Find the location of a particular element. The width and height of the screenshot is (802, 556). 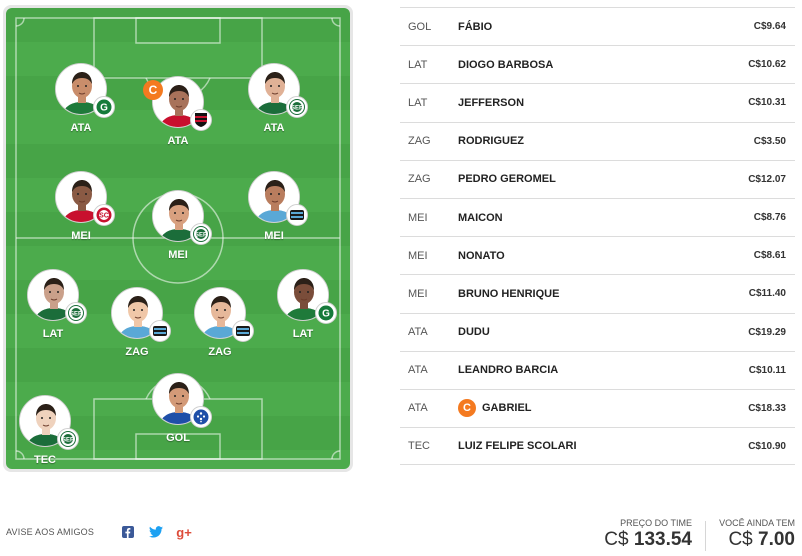

player-gol: GOL is located at coordinates (178, 418).